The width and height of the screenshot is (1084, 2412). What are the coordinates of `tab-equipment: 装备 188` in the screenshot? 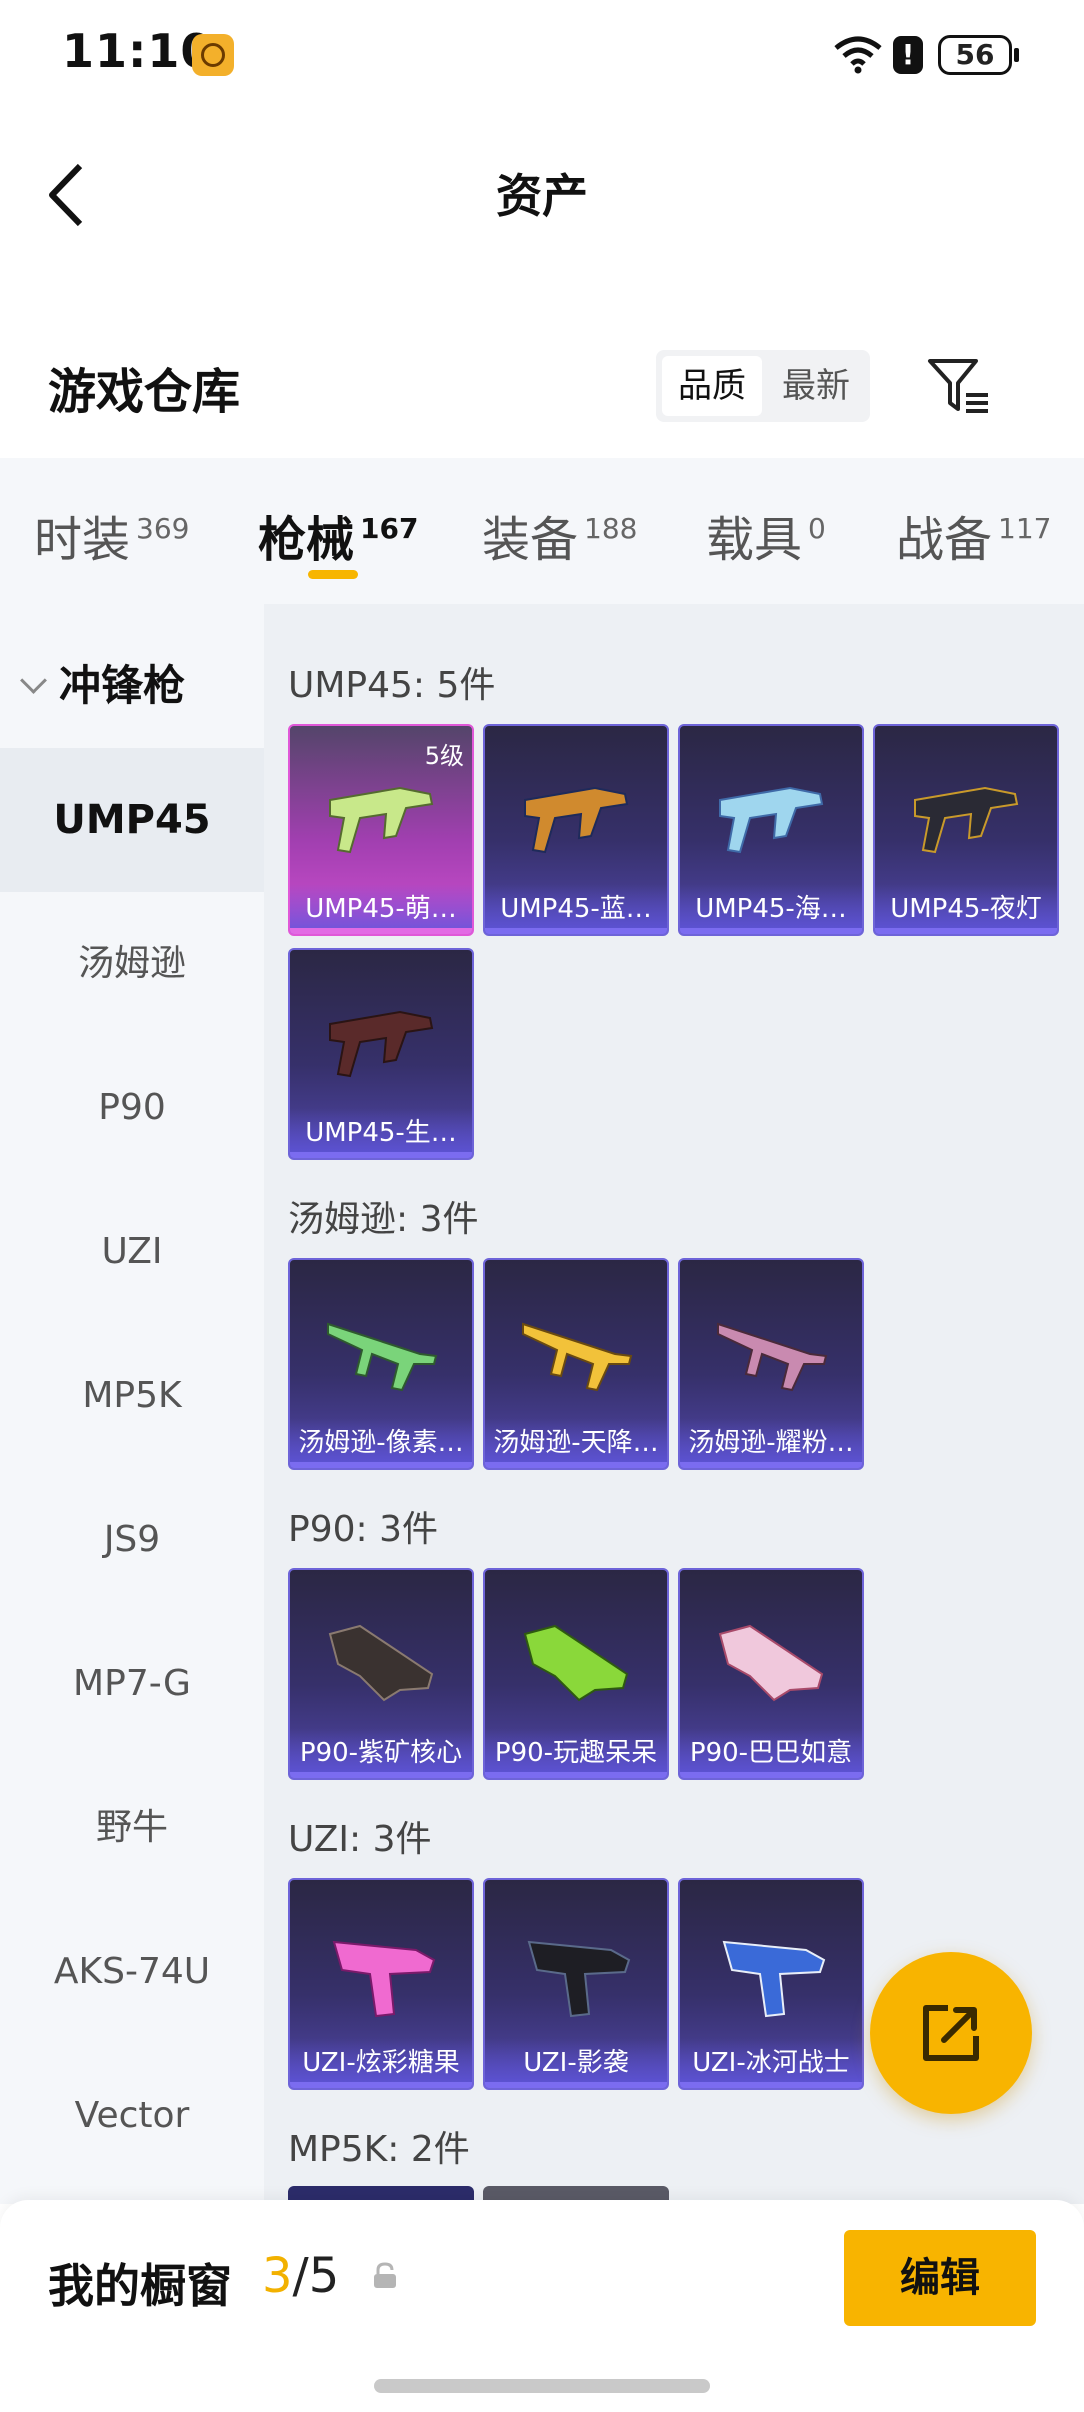 It's located at (559, 535).